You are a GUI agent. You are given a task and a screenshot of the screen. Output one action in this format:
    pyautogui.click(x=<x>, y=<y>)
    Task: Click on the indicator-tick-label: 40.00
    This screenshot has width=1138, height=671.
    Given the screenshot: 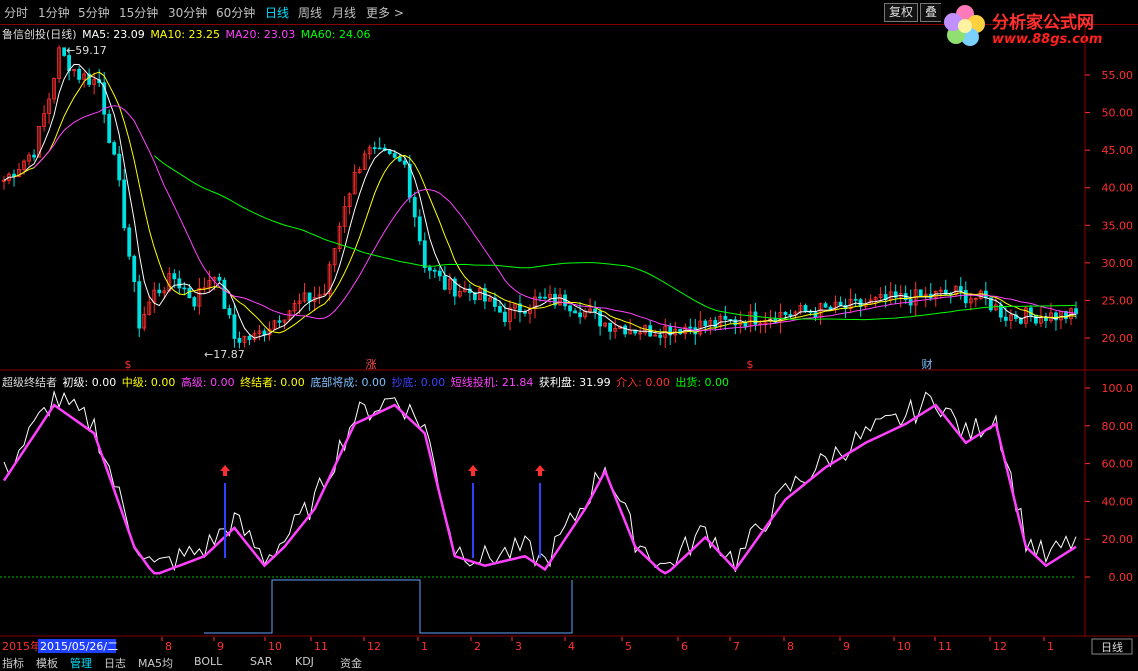 What is the action you would take?
    pyautogui.click(x=1118, y=501)
    